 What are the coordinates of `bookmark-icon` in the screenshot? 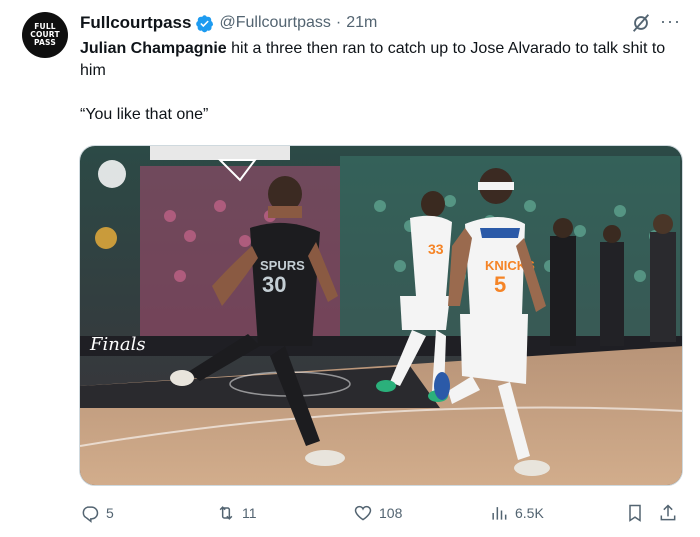 It's located at (635, 513).